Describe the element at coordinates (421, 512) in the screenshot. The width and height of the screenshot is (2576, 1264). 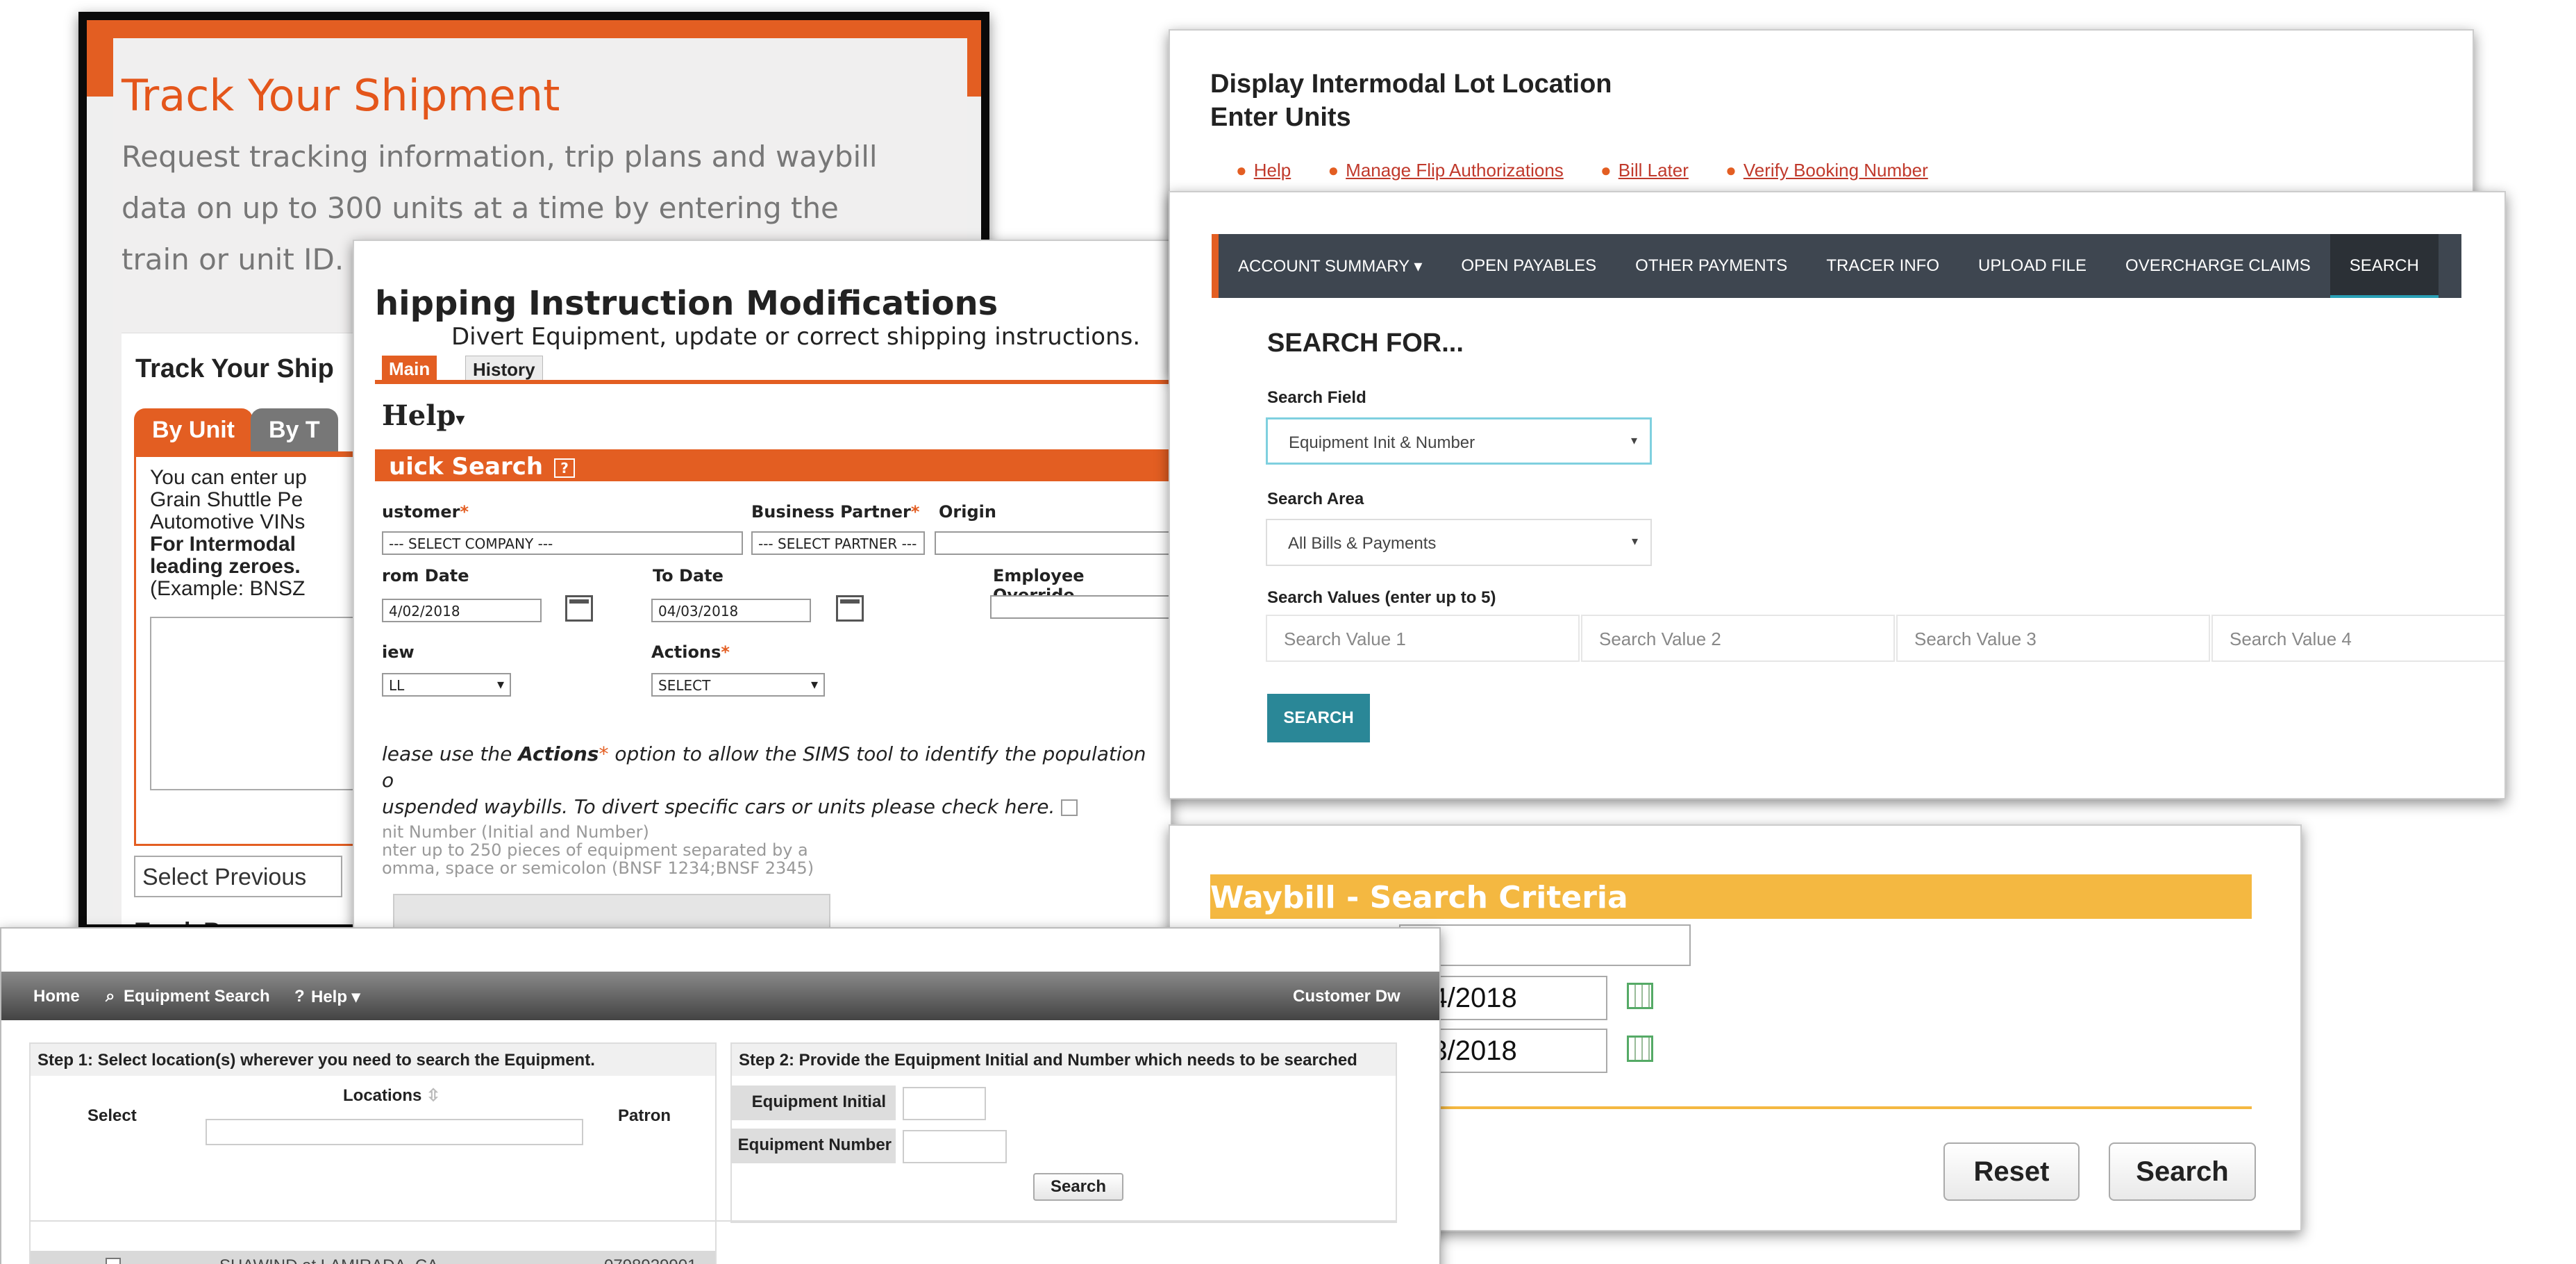
I see `label-text: ustomer` at that location.